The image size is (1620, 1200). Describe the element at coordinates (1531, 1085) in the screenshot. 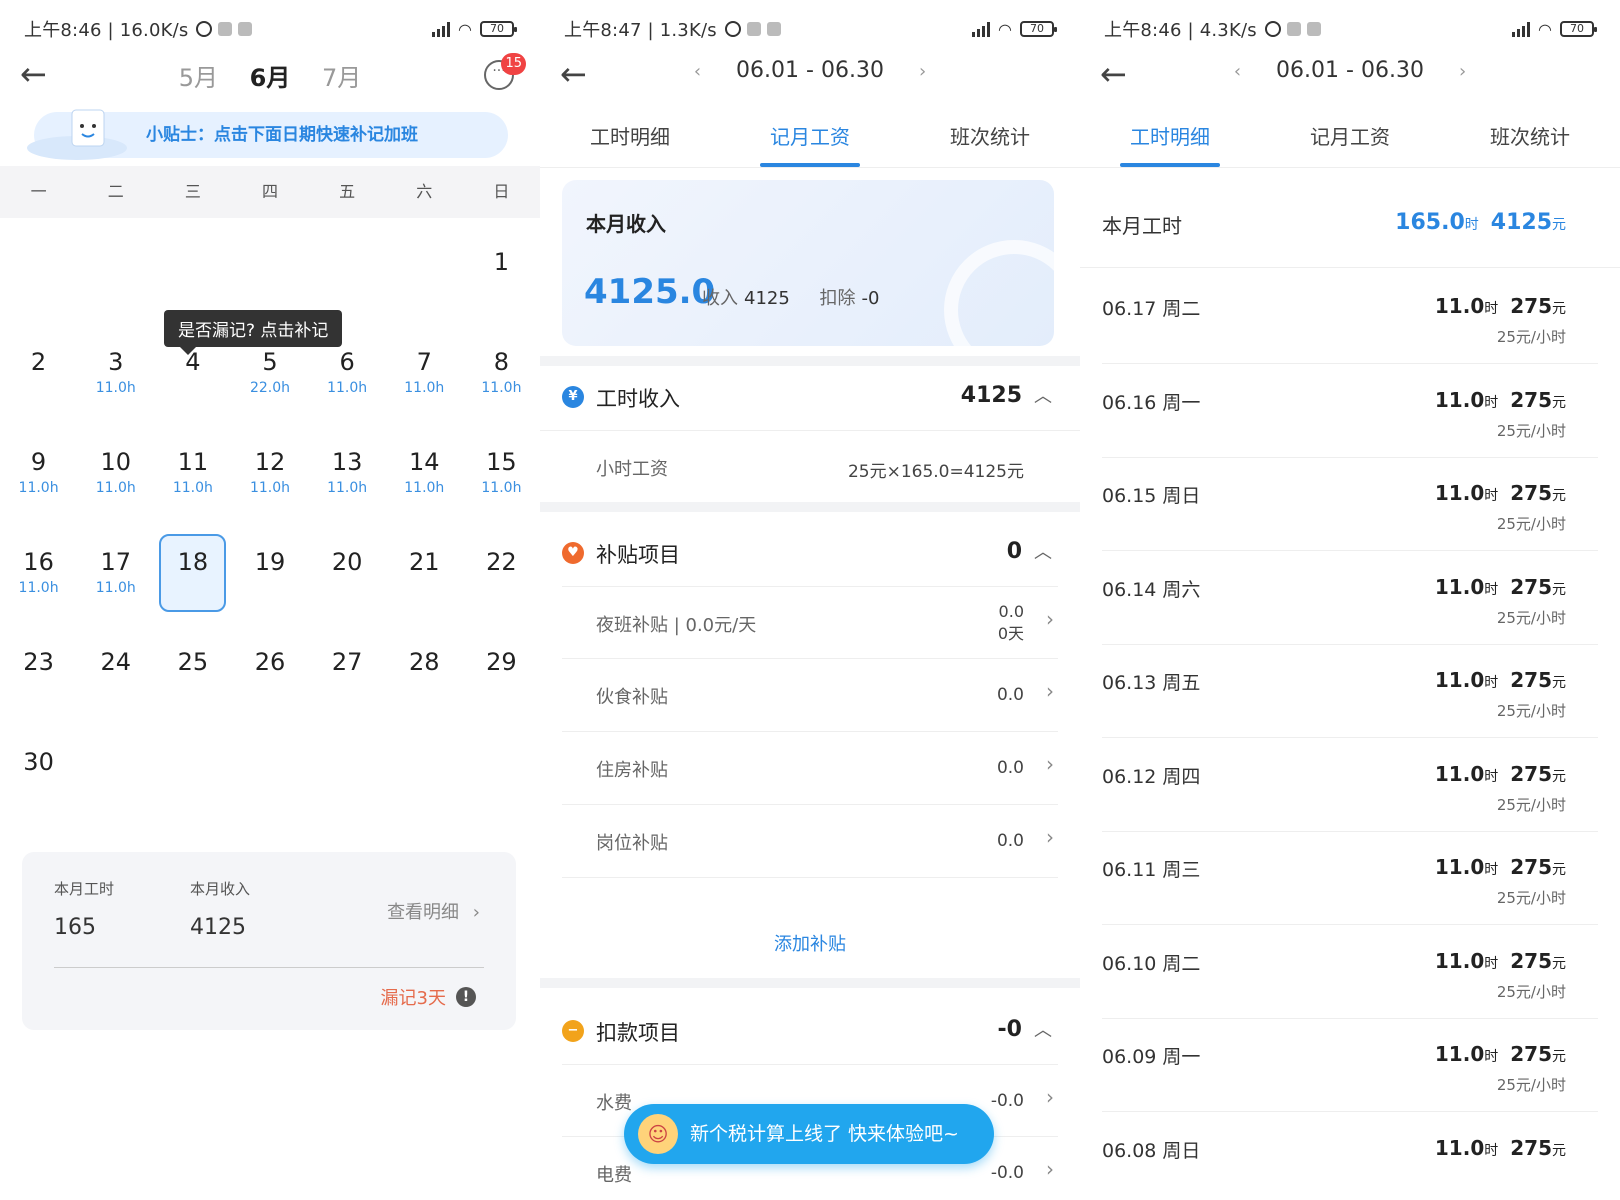

I see `day-rate: 25元/小时` at that location.